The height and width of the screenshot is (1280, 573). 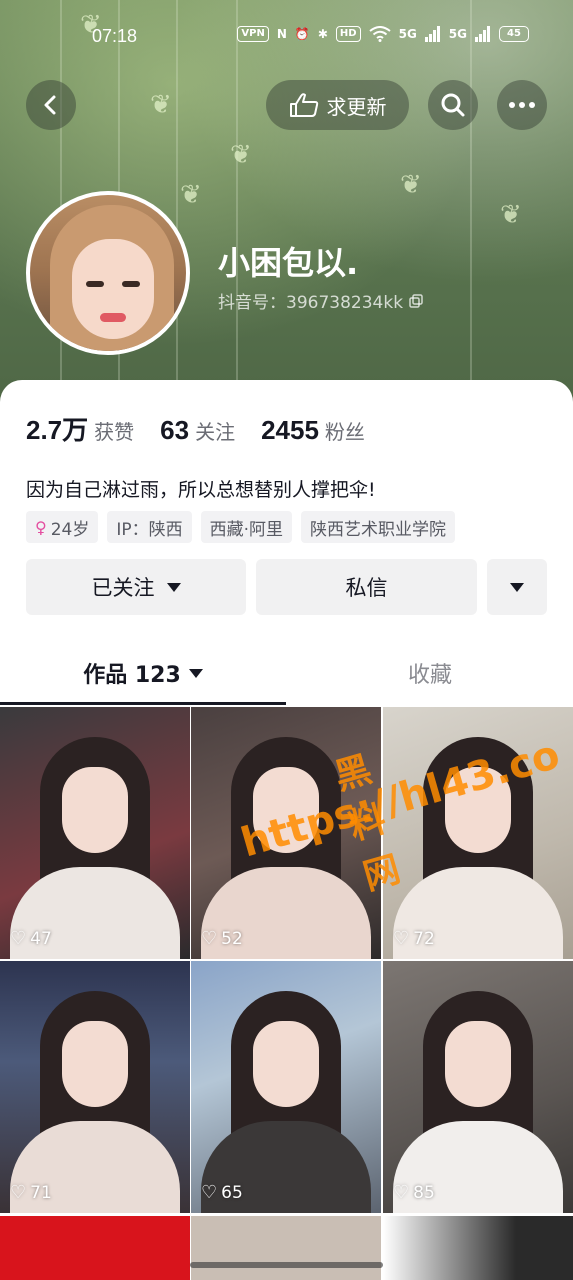 I want to click on recommend-dropdown-button, so click(x=517, y=587).